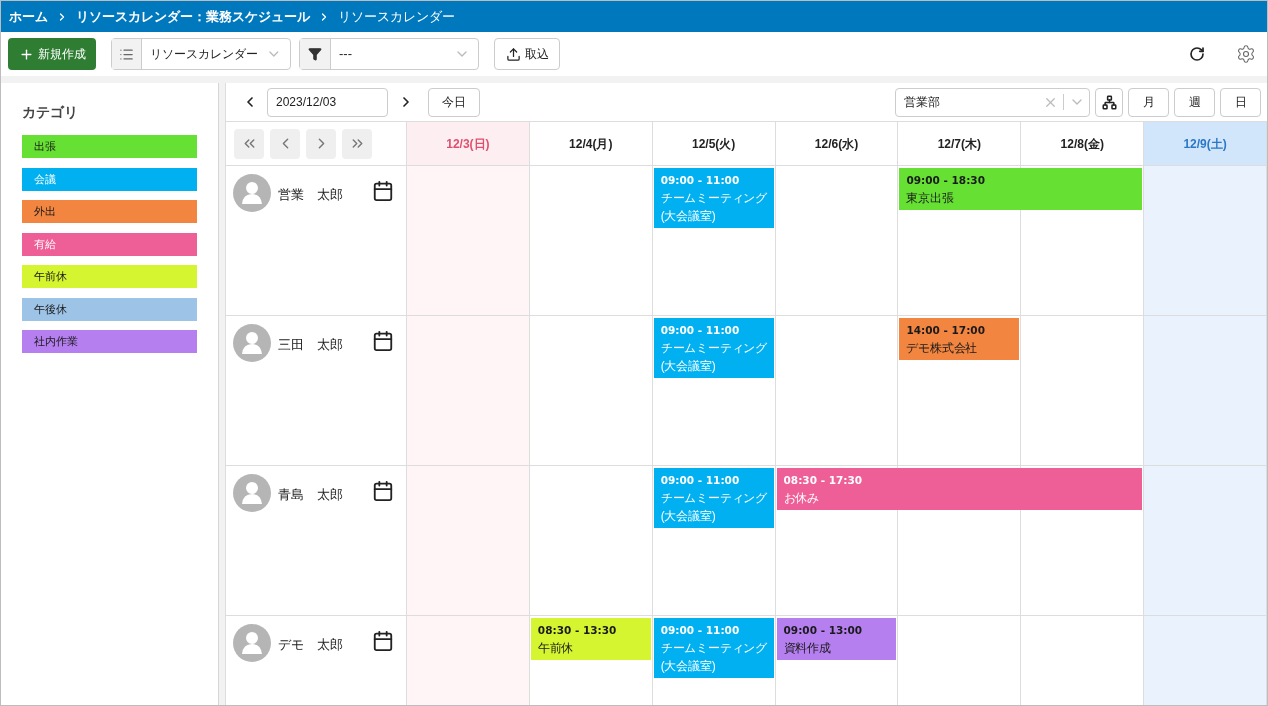 This screenshot has height=706, width=1268. I want to click on category-tag: 午前休, so click(109, 276).